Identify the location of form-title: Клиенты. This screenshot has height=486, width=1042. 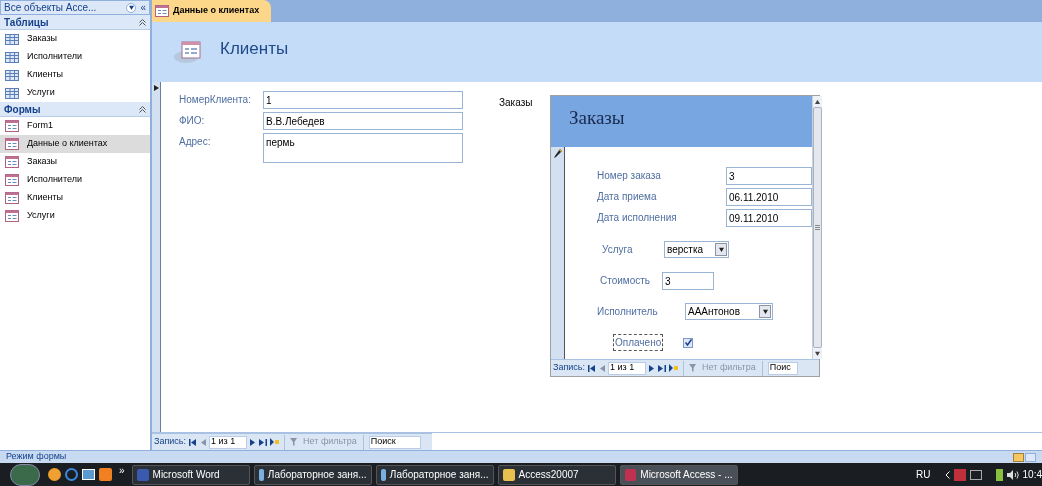
(254, 49).